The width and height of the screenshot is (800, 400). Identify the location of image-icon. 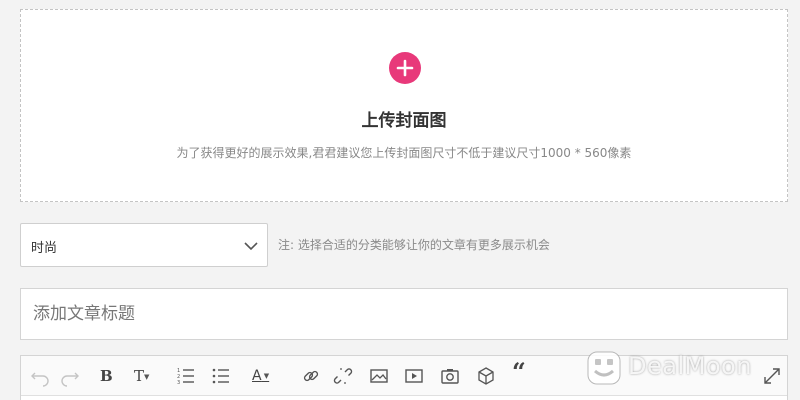
(379, 376).